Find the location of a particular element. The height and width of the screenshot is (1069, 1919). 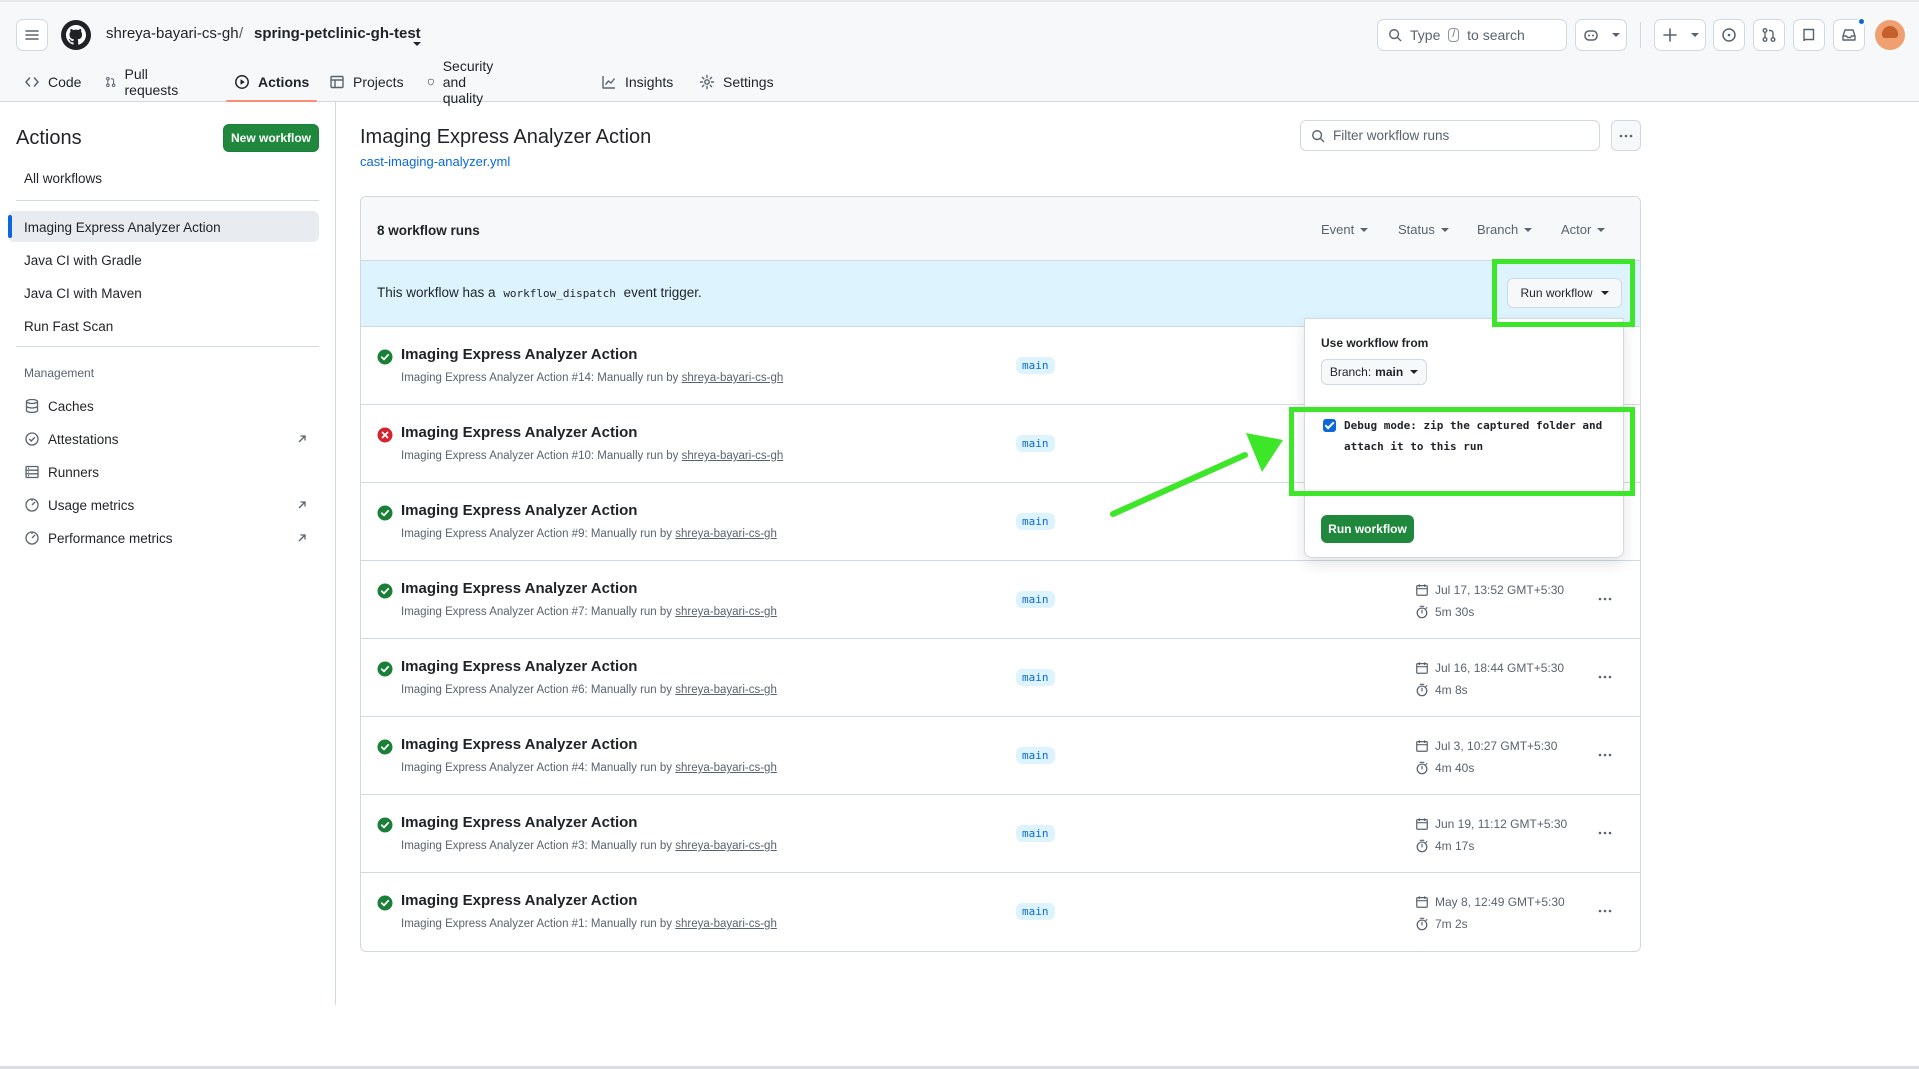

sidebar-item-label: Performance metrics is located at coordinates (110, 538).